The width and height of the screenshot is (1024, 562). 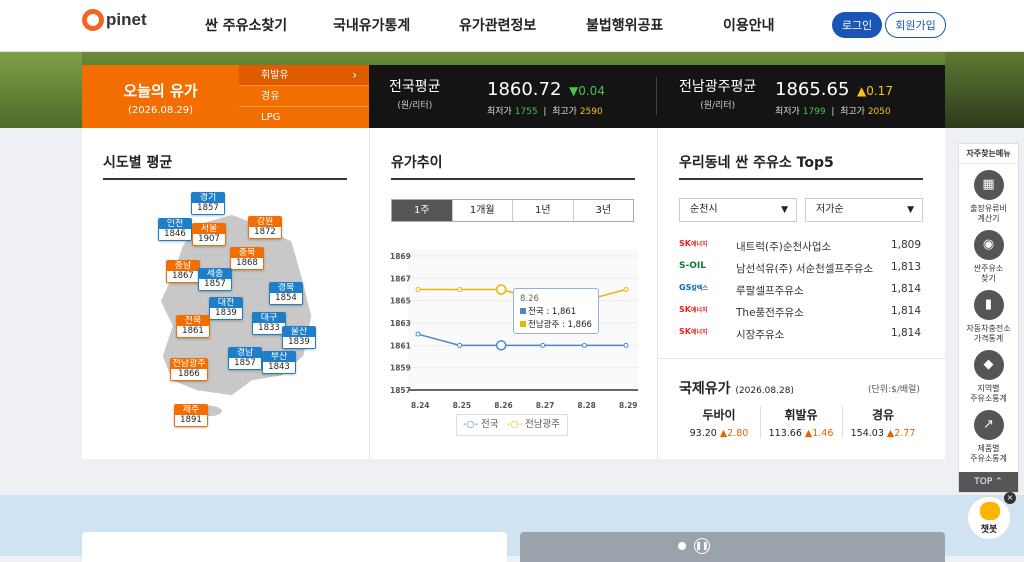 What do you see at coordinates (875, 91) in the screenshot?
I see `jeonnam-change: ▲0.17` at bounding box center [875, 91].